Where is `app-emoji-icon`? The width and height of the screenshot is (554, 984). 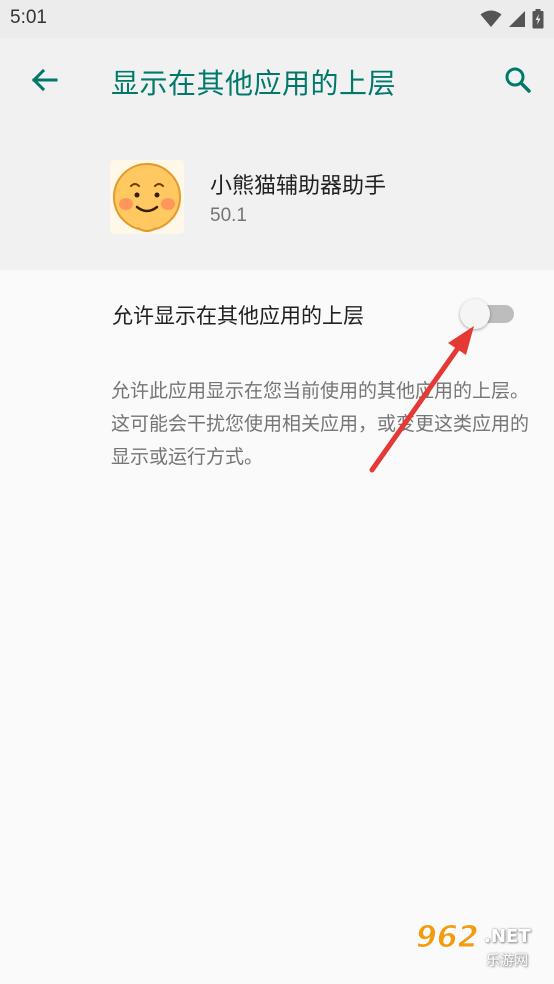
app-emoji-icon is located at coordinates (147, 197).